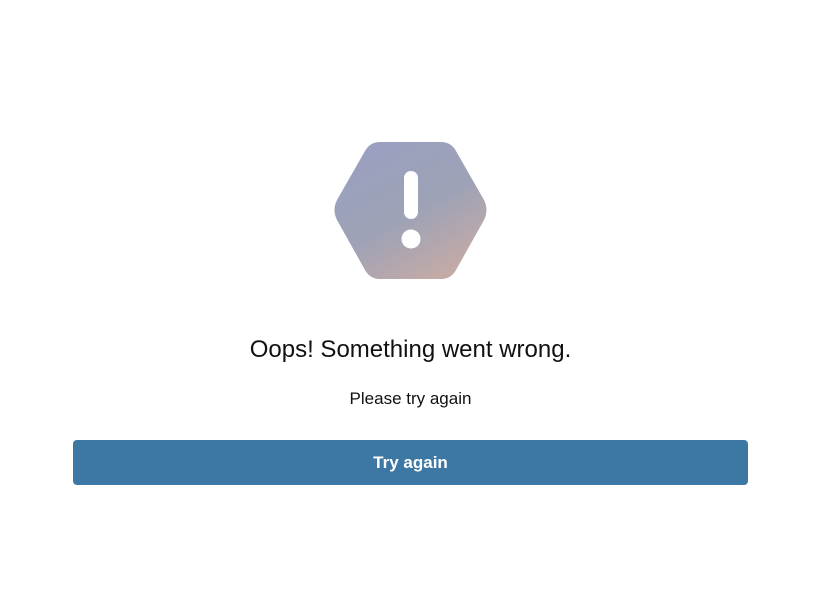 The width and height of the screenshot is (821, 592). Describe the element at coordinates (410, 462) in the screenshot. I see `try-again-button: Try again` at that location.